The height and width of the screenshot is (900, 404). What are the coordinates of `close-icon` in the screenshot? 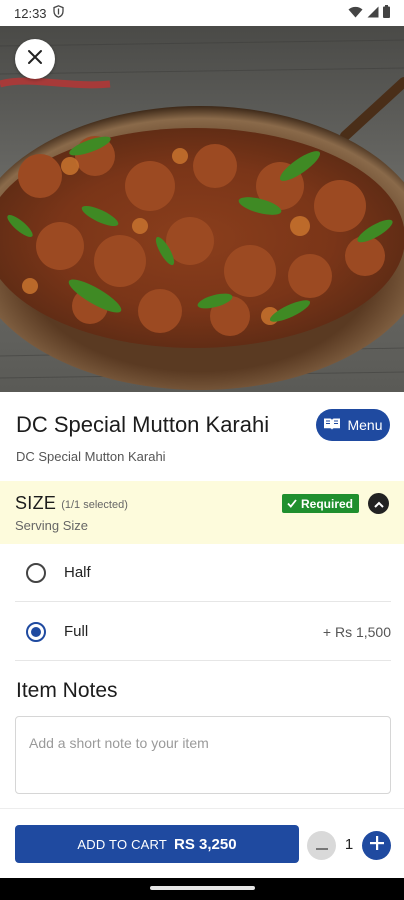 It's located at (35, 59).